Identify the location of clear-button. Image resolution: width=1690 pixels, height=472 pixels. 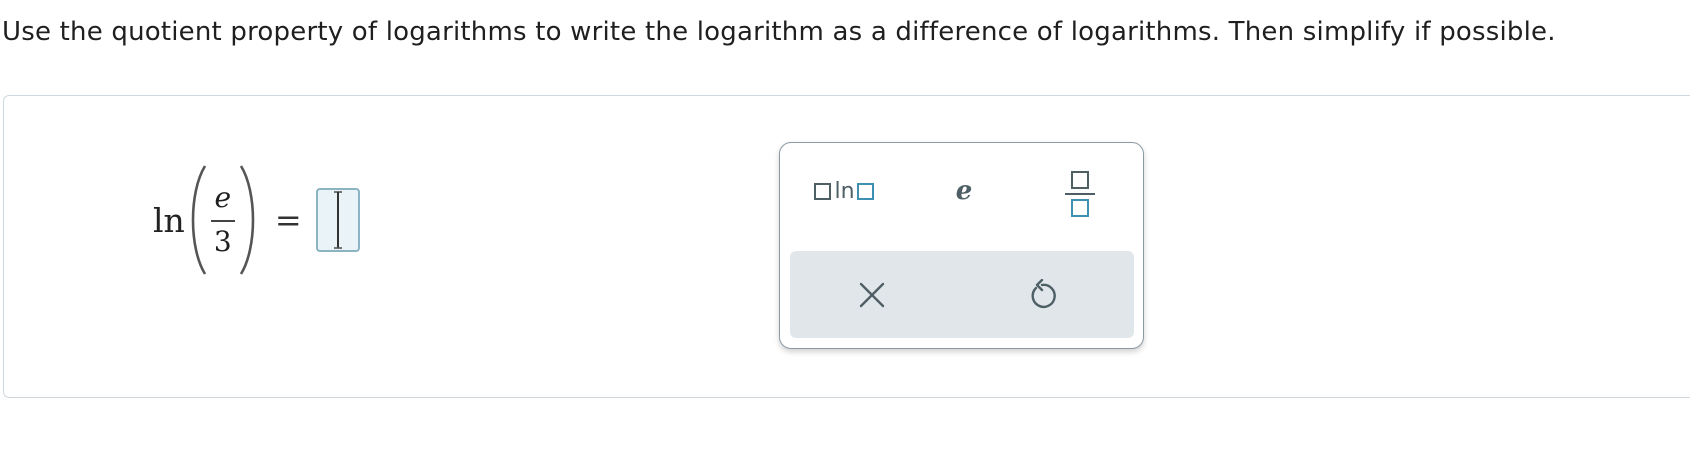
(872, 295).